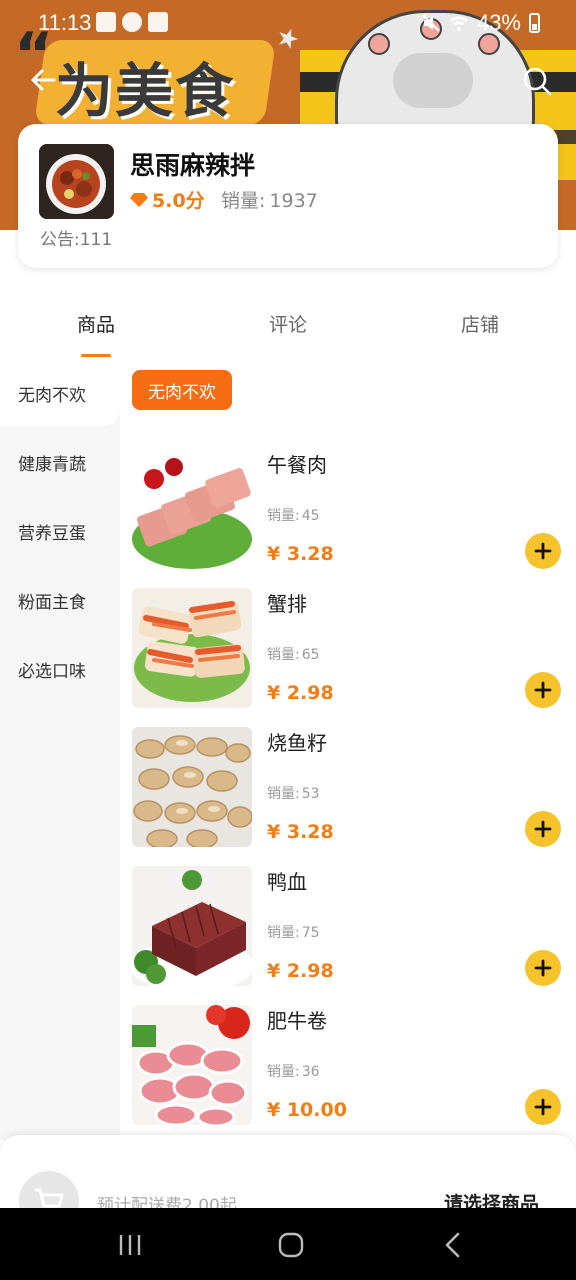  Describe the element at coordinates (310, 794) in the screenshot. I see `product-sales-value: 53` at that location.